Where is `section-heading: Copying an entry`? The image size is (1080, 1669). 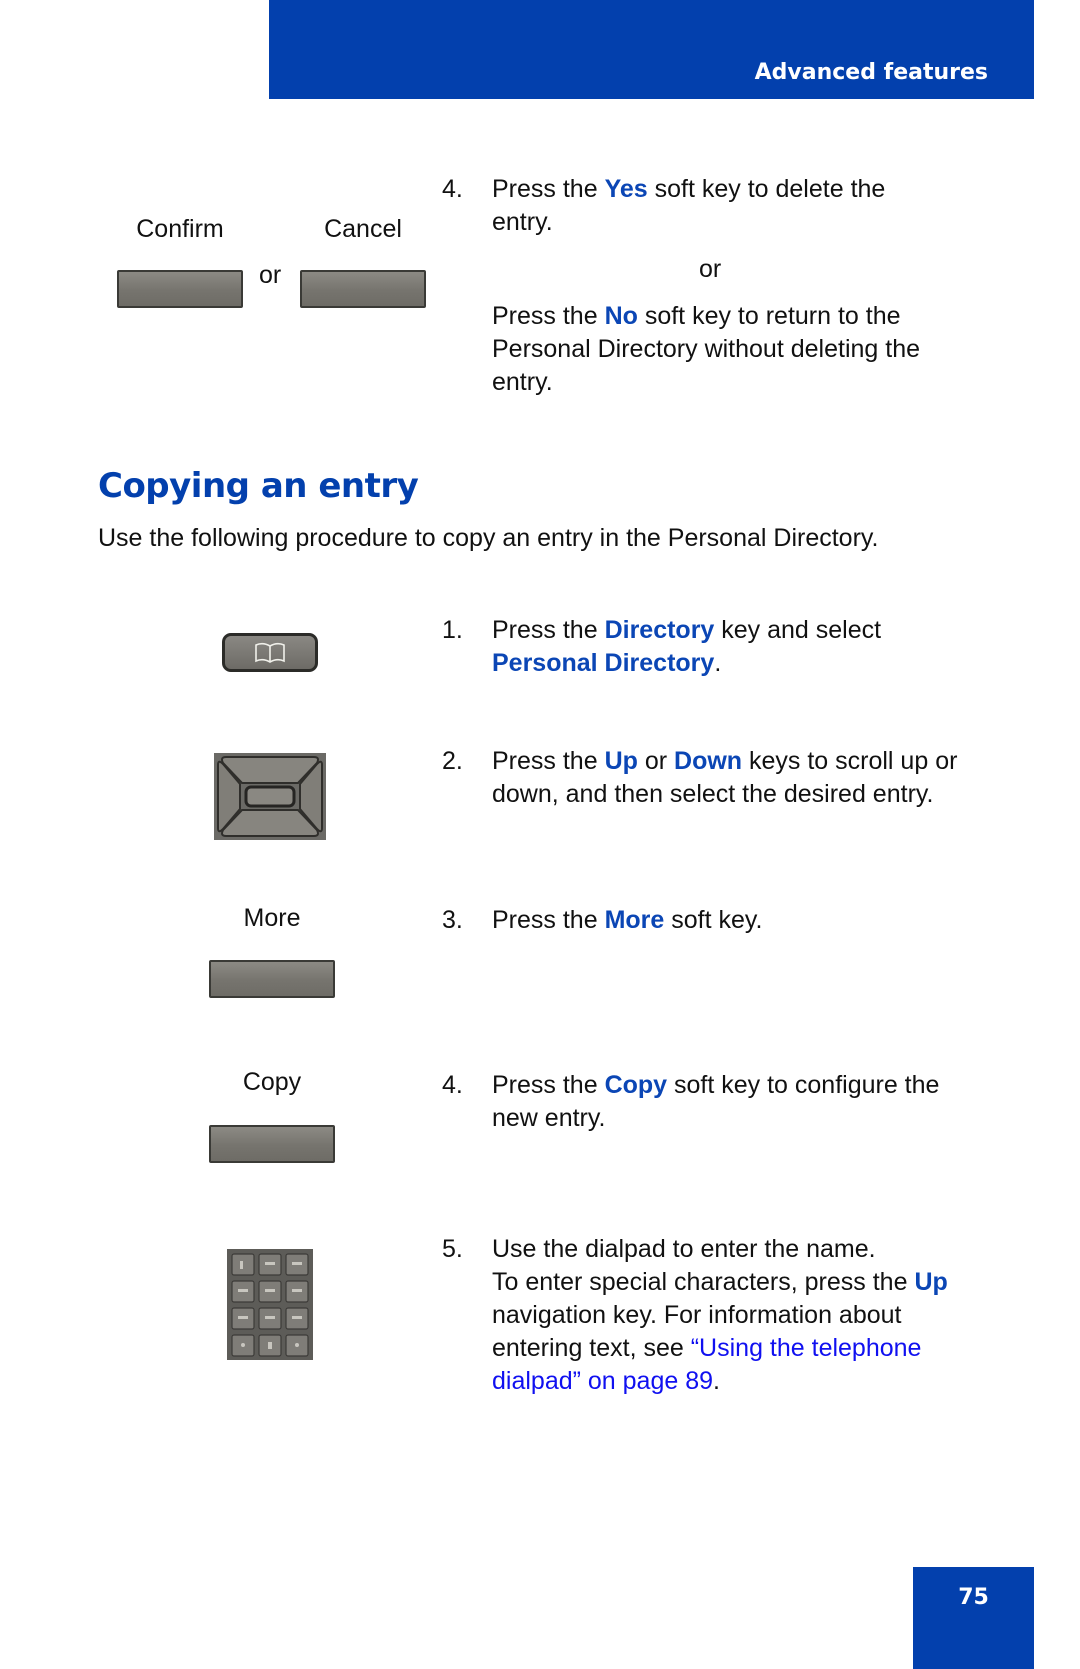
section-heading: Copying an entry is located at coordinates (258, 486).